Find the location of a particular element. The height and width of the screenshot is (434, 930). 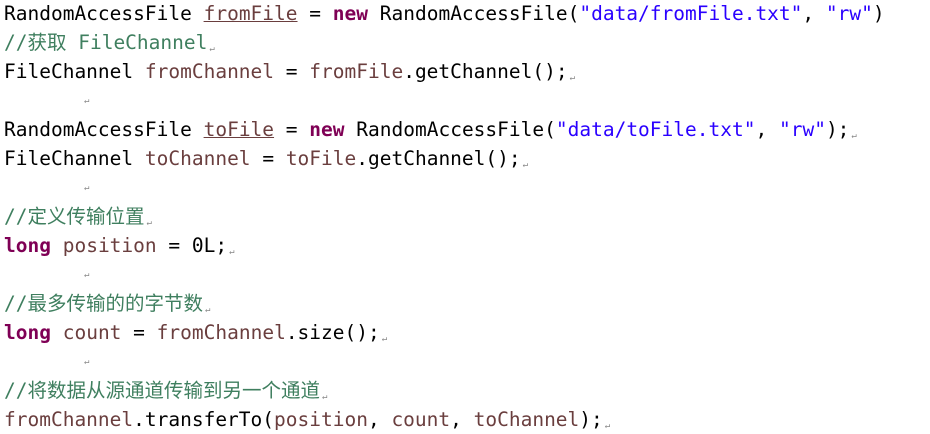

variable-ref: fromFile is located at coordinates (356, 71).